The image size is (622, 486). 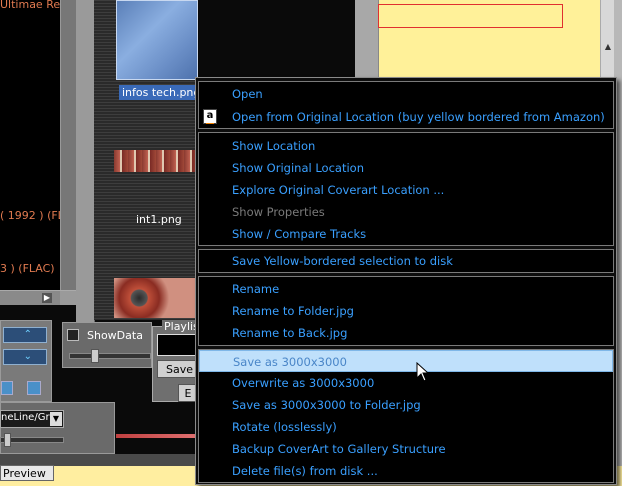 What do you see at coordinates (406, 427) in the screenshot?
I see `menu-item-rotate: Rotate (losslessly)` at bounding box center [406, 427].